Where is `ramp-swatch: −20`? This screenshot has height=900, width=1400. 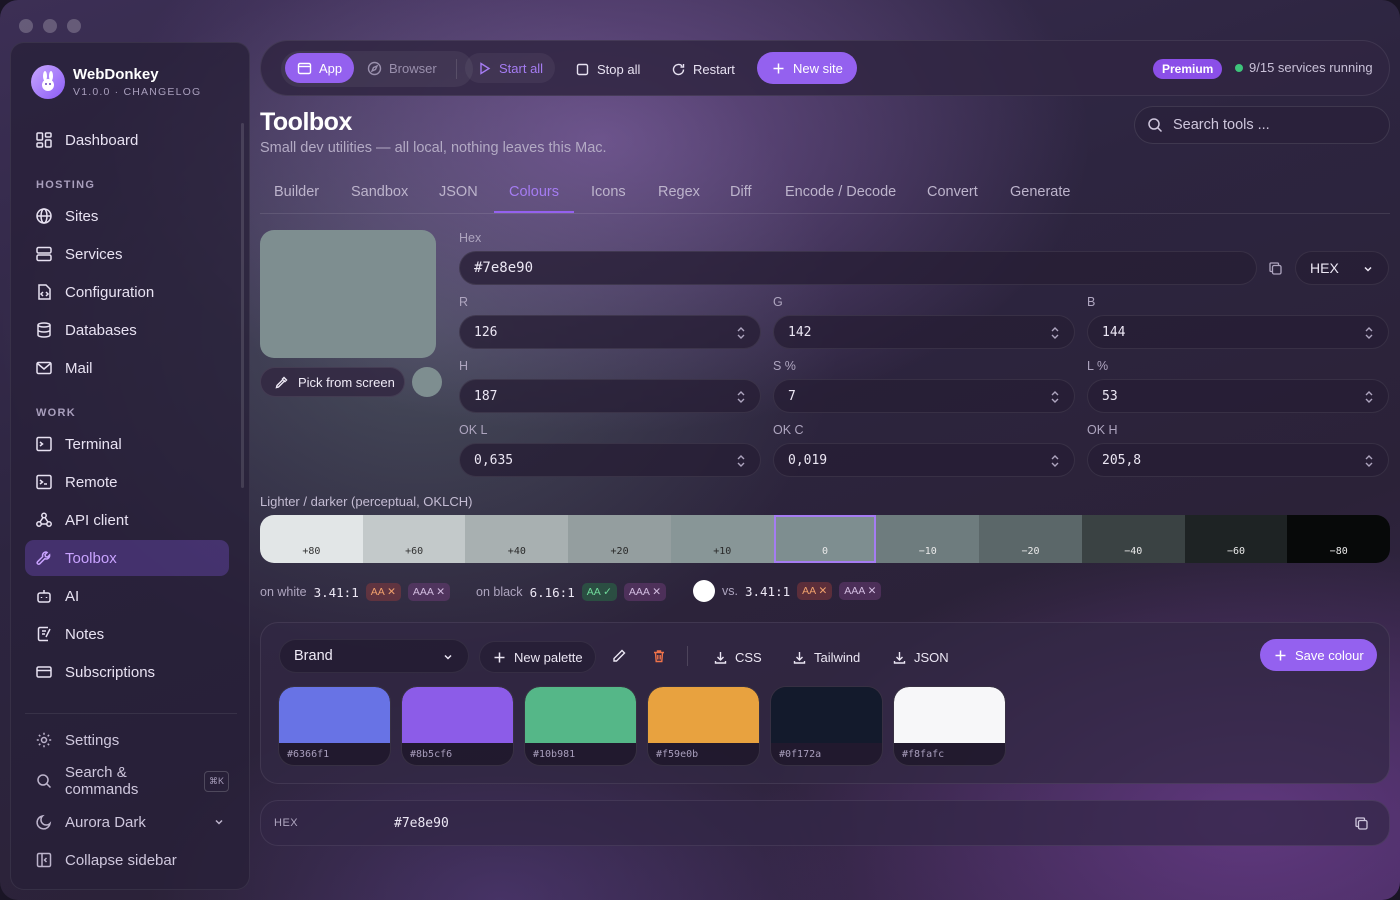
ramp-swatch: −20 is located at coordinates (1030, 539).